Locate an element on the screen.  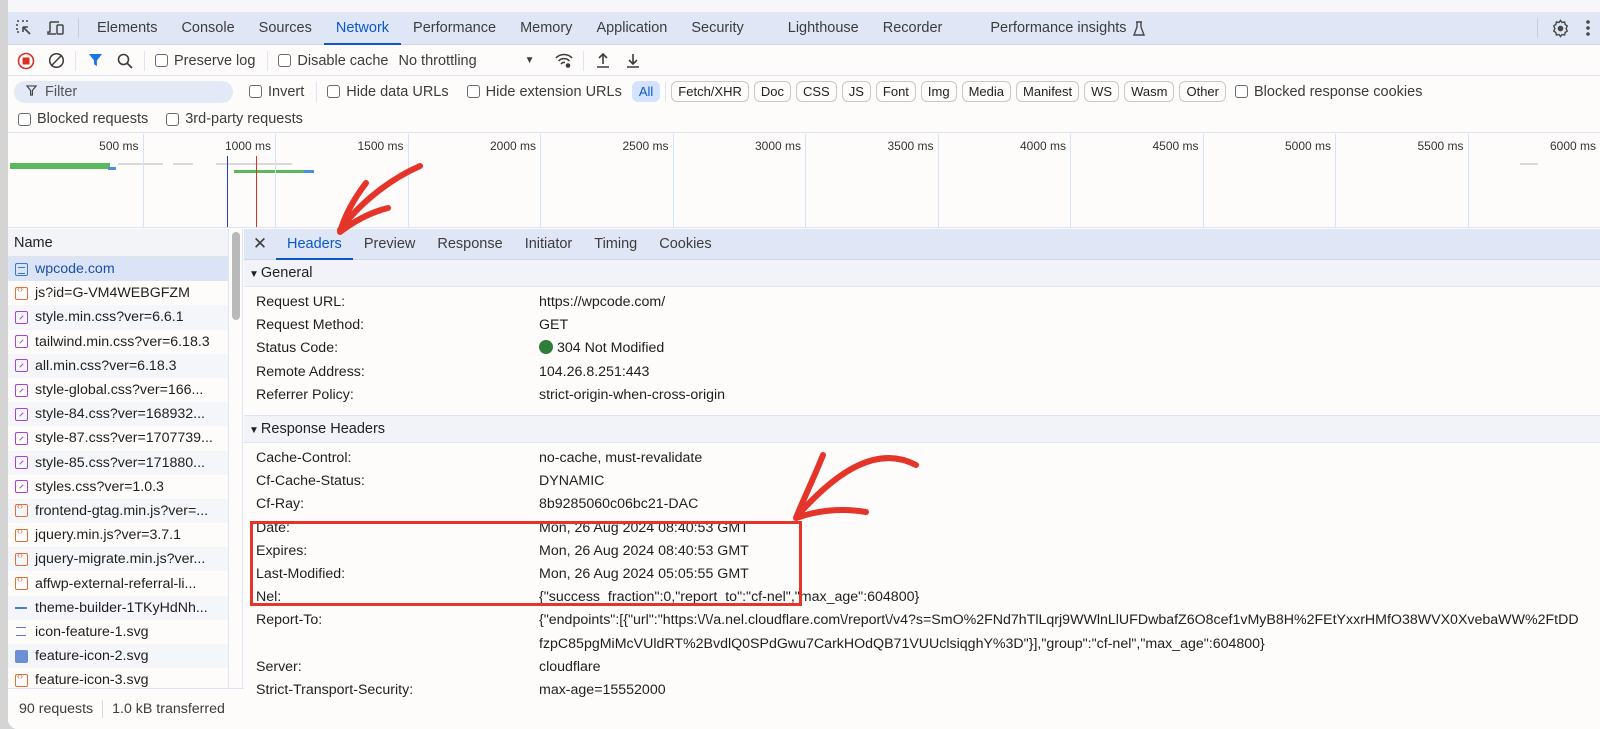
tab-elements: Elements is located at coordinates (127, 28).